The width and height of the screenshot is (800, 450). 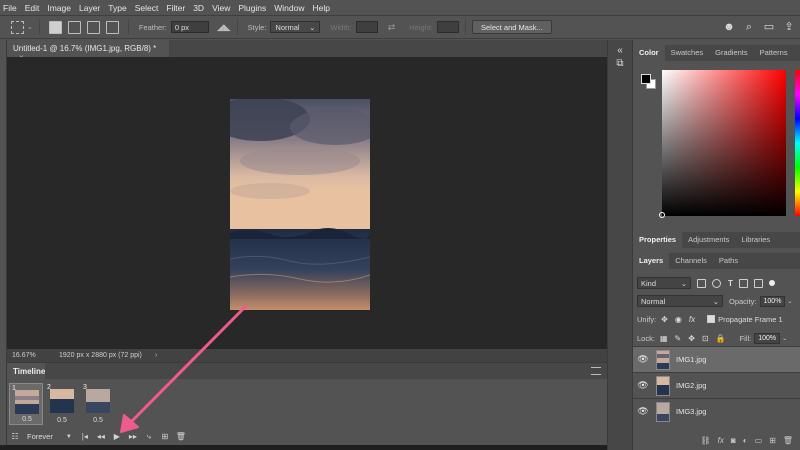 What do you see at coordinates (221, 8) in the screenshot?
I see `menu-view: View` at bounding box center [221, 8].